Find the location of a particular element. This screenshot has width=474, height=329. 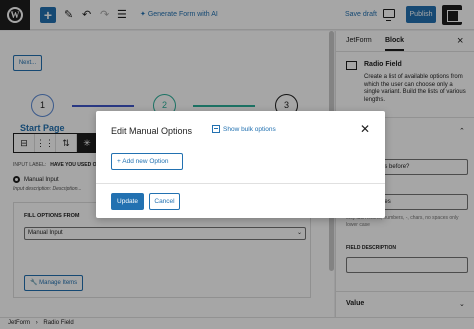

add-new-option-label: Add new Option is located at coordinates (145, 161).